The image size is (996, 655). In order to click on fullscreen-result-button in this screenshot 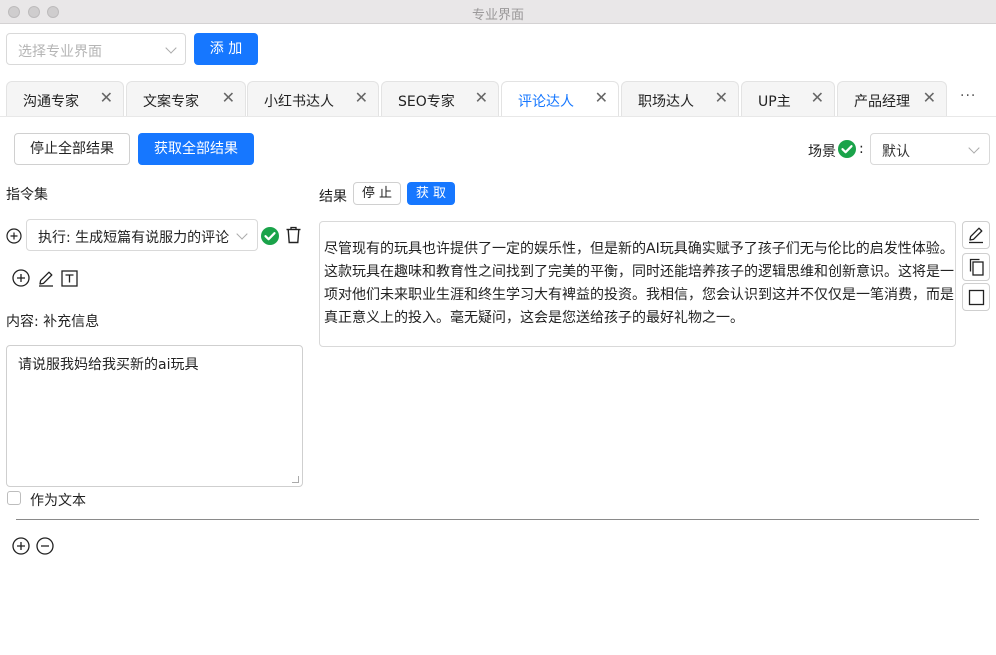, I will do `click(976, 297)`.